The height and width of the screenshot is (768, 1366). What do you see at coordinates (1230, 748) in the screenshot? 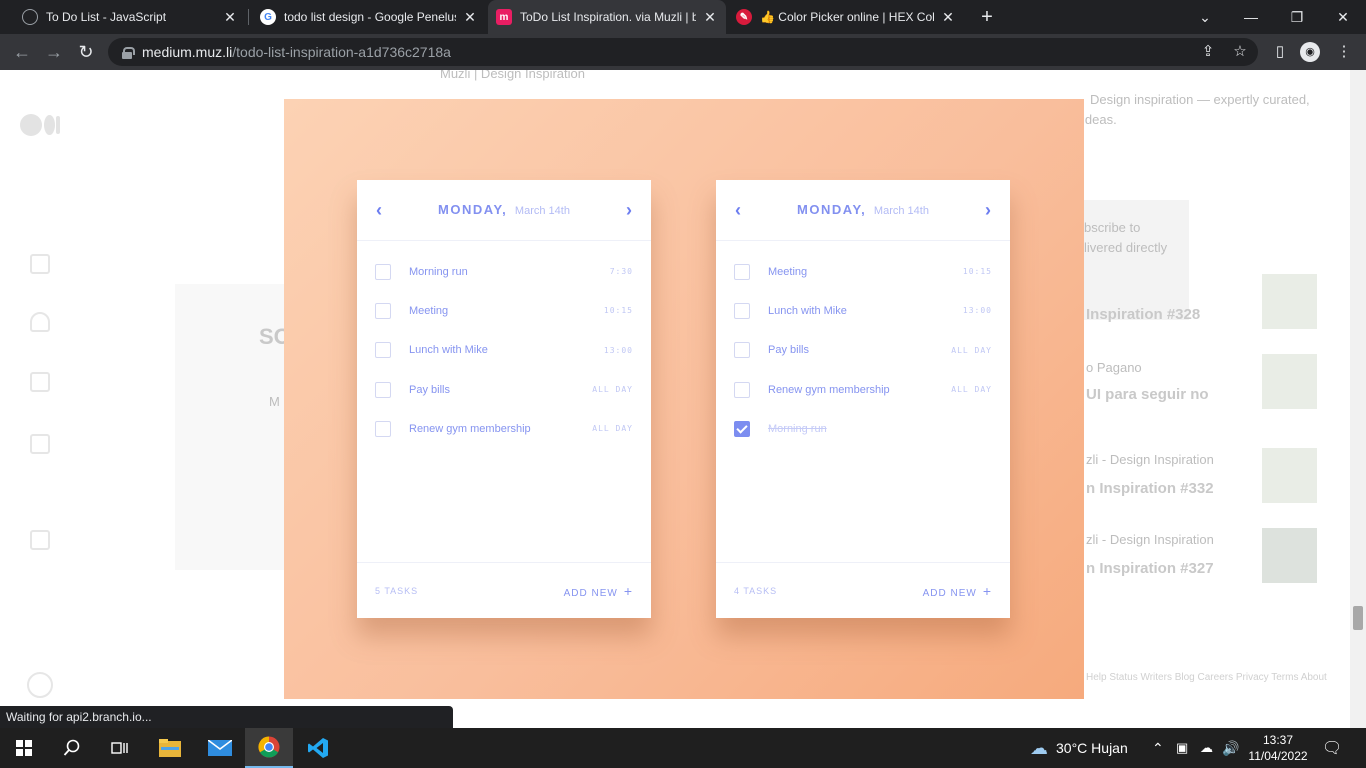
I see `volume-icon: 🔊` at bounding box center [1230, 748].